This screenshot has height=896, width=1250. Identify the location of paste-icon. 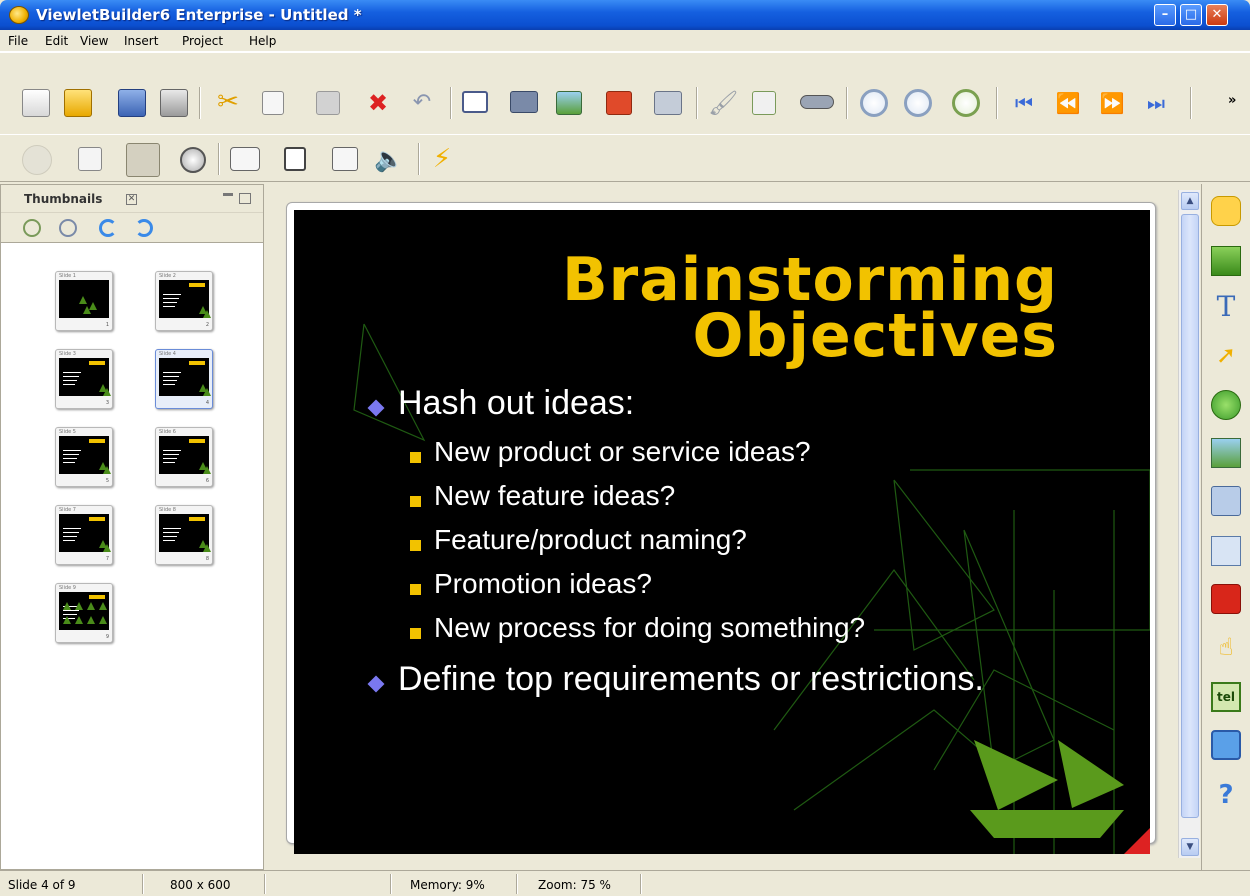
(328, 103).